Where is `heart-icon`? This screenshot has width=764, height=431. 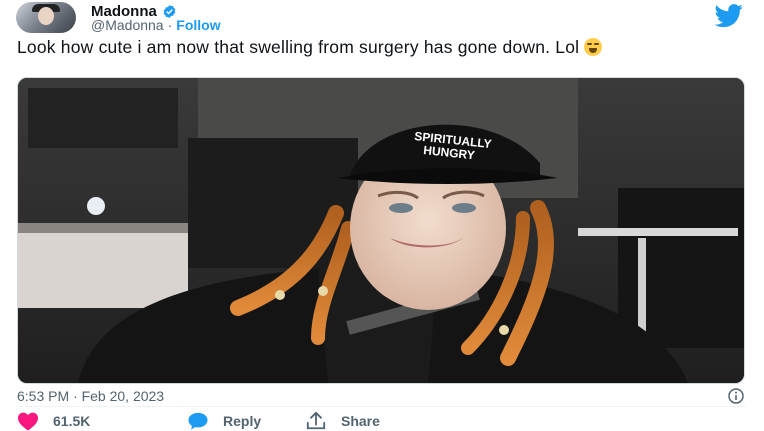
heart-icon is located at coordinates (28, 421).